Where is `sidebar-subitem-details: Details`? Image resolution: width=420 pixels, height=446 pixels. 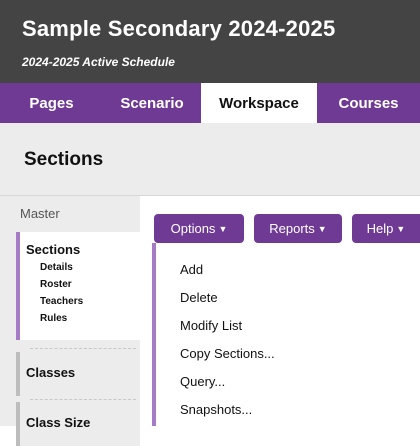
sidebar-subitem-details: Details is located at coordinates (56, 267).